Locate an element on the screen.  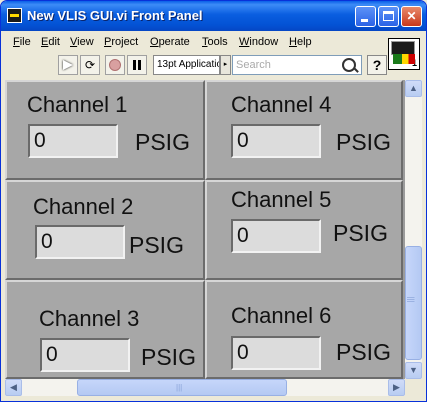
font-select-arrow-icon: ▸ is located at coordinates (225, 65).